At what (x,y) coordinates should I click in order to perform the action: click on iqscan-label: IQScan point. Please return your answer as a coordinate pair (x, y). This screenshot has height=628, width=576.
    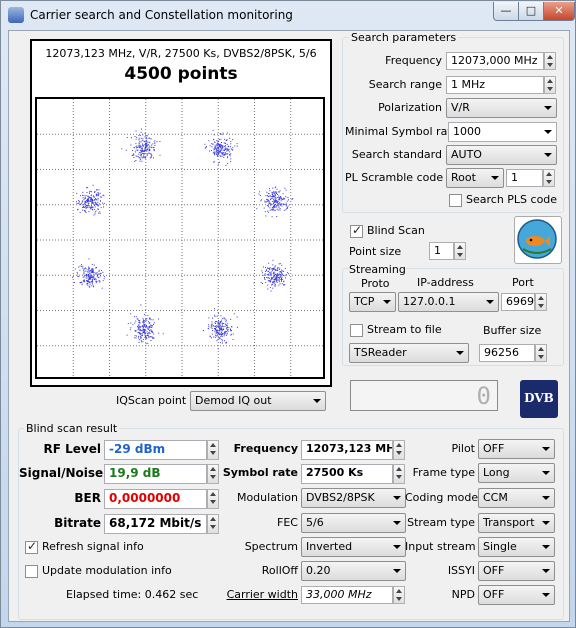
    Looking at the image, I should click on (151, 400).